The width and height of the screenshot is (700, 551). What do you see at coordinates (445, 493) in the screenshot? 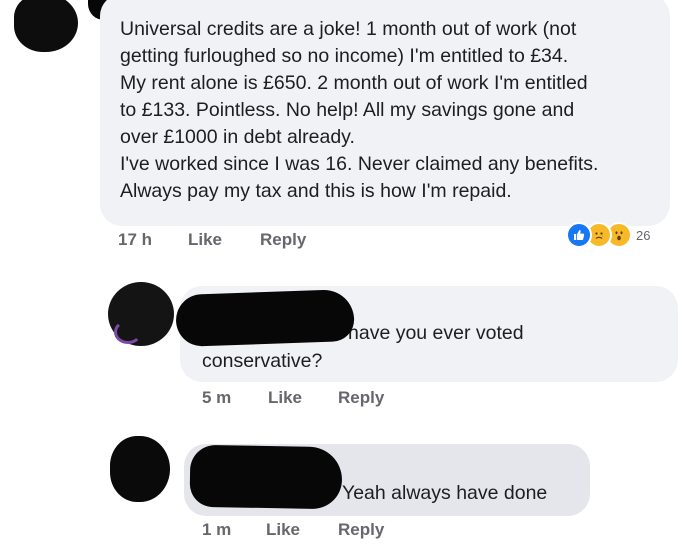
I see `reply-text: Yeah always have done` at bounding box center [445, 493].